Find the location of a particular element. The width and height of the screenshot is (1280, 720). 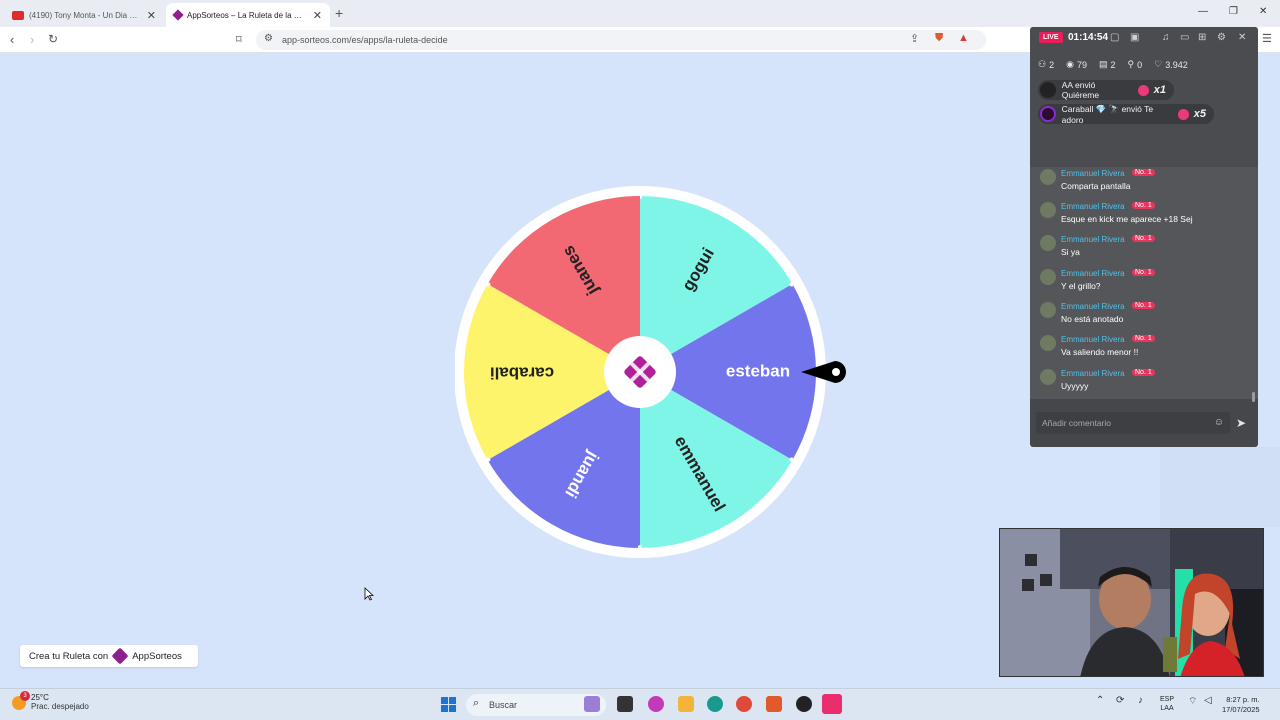

back-icon: ‹ is located at coordinates (12, 39).